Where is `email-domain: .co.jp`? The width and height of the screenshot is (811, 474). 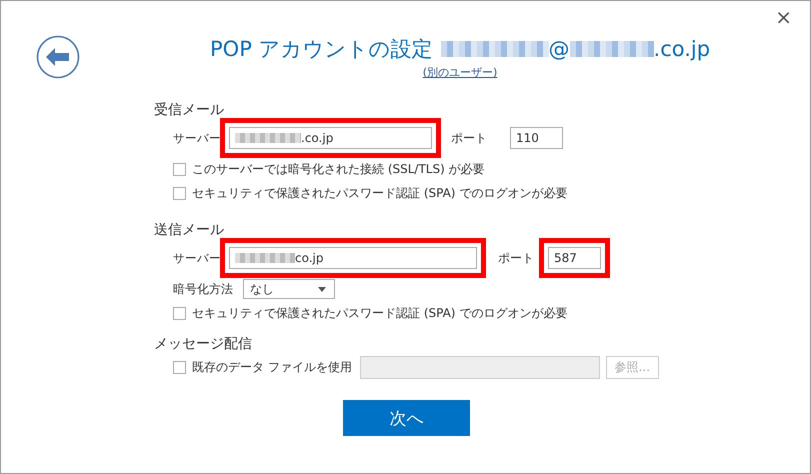
email-domain: .co.jp is located at coordinates (682, 49).